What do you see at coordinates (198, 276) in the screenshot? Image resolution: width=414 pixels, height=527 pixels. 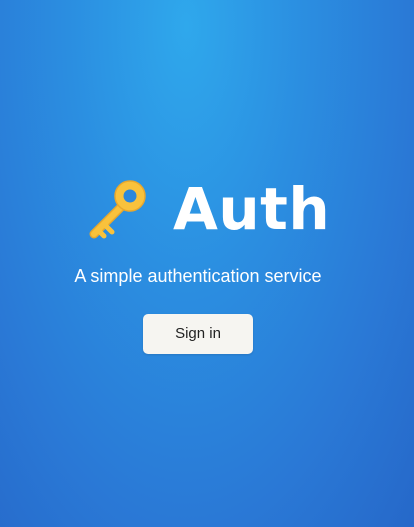 I see `tagline: A simple authentication service` at bounding box center [198, 276].